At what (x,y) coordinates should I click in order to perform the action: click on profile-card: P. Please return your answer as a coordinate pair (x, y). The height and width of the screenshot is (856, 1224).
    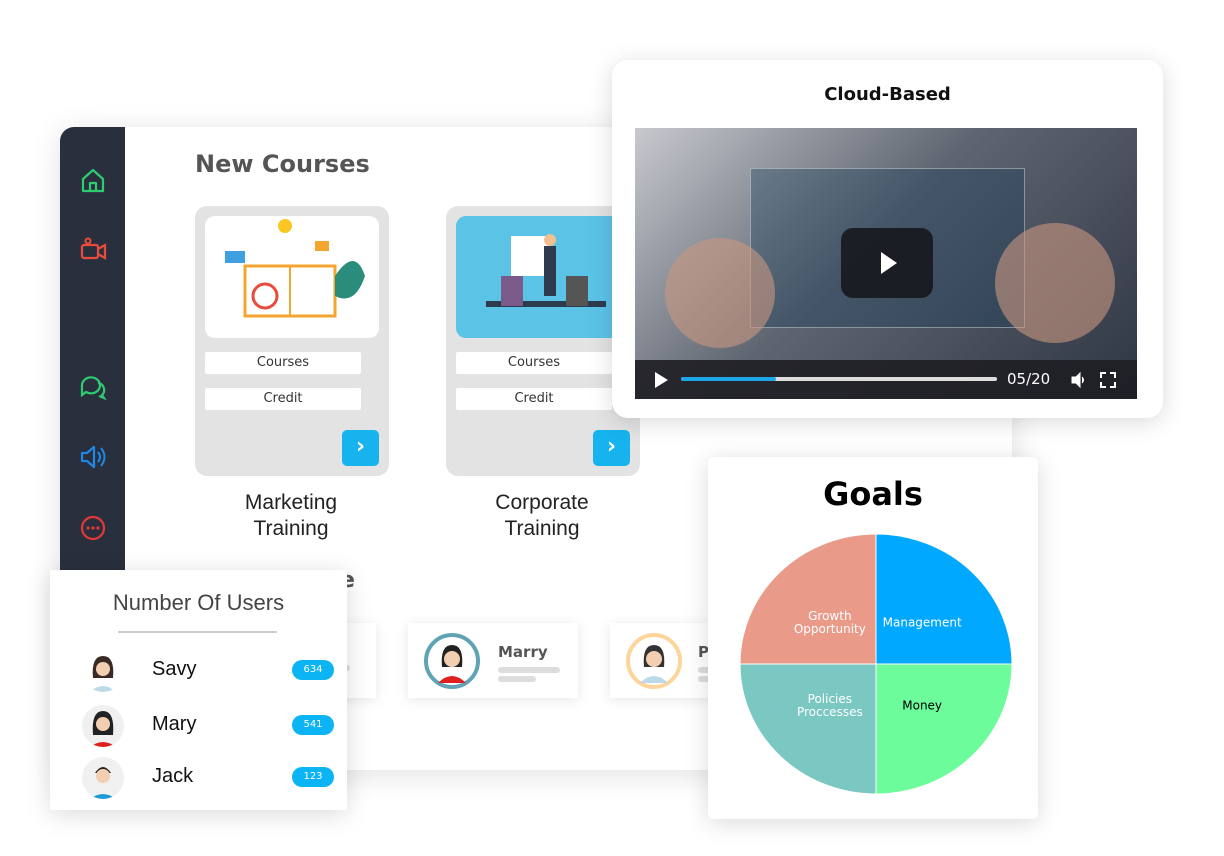
    Looking at the image, I should click on (660, 660).